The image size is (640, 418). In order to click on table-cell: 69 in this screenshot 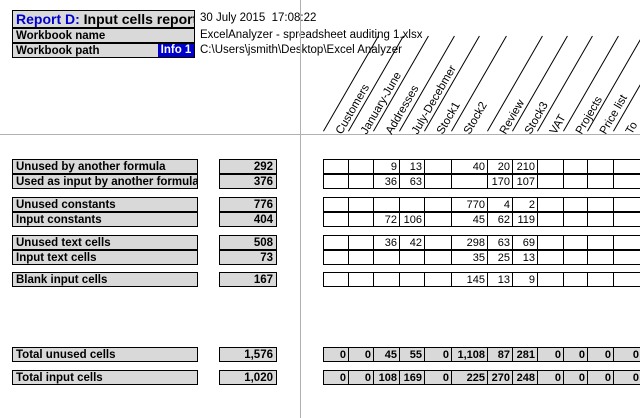, I will do `click(525, 242)`.